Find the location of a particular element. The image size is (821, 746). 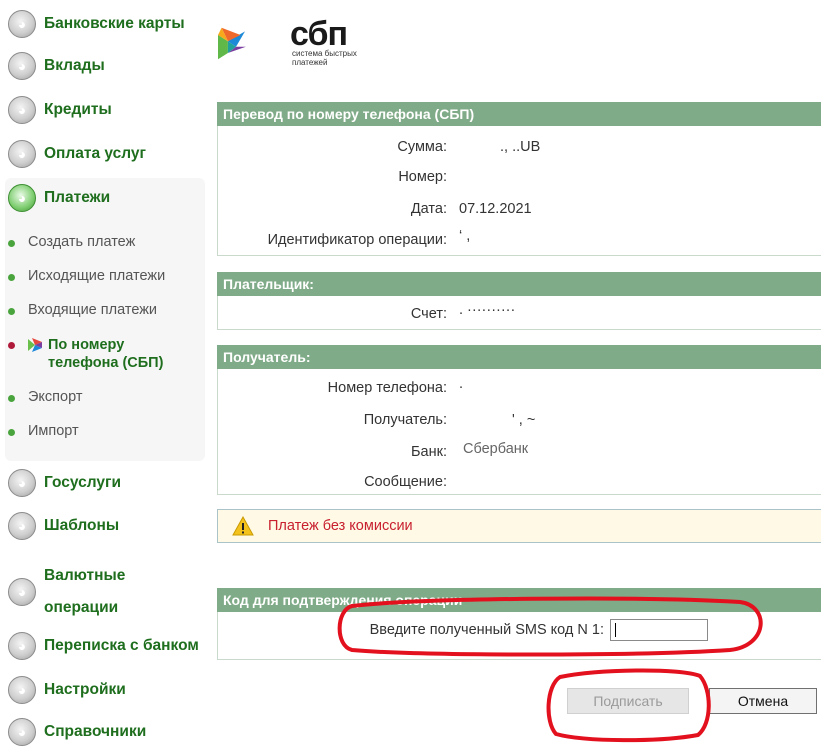

phone-value: . is located at coordinates (461, 384).